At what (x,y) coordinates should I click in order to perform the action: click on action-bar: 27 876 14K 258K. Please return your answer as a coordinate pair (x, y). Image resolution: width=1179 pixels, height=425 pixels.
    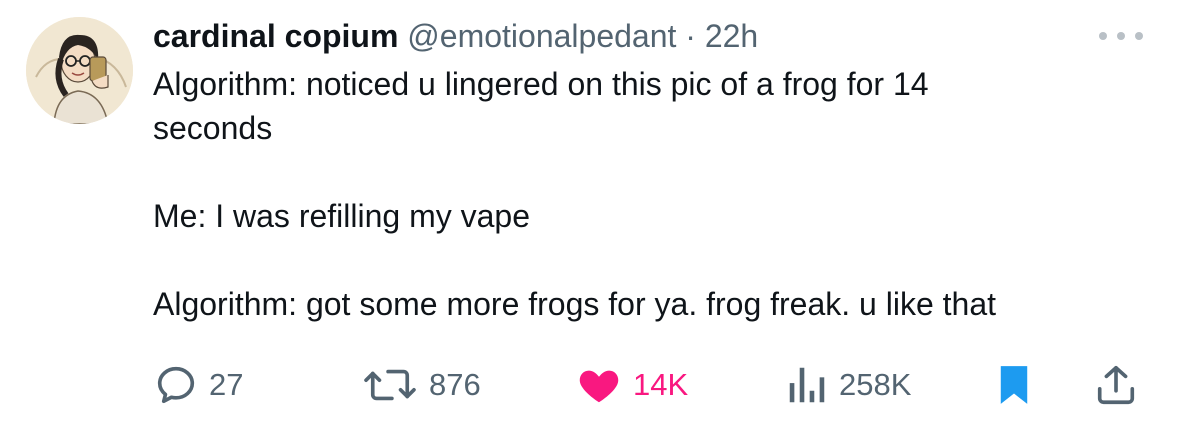
    Looking at the image, I should click on (648, 385).